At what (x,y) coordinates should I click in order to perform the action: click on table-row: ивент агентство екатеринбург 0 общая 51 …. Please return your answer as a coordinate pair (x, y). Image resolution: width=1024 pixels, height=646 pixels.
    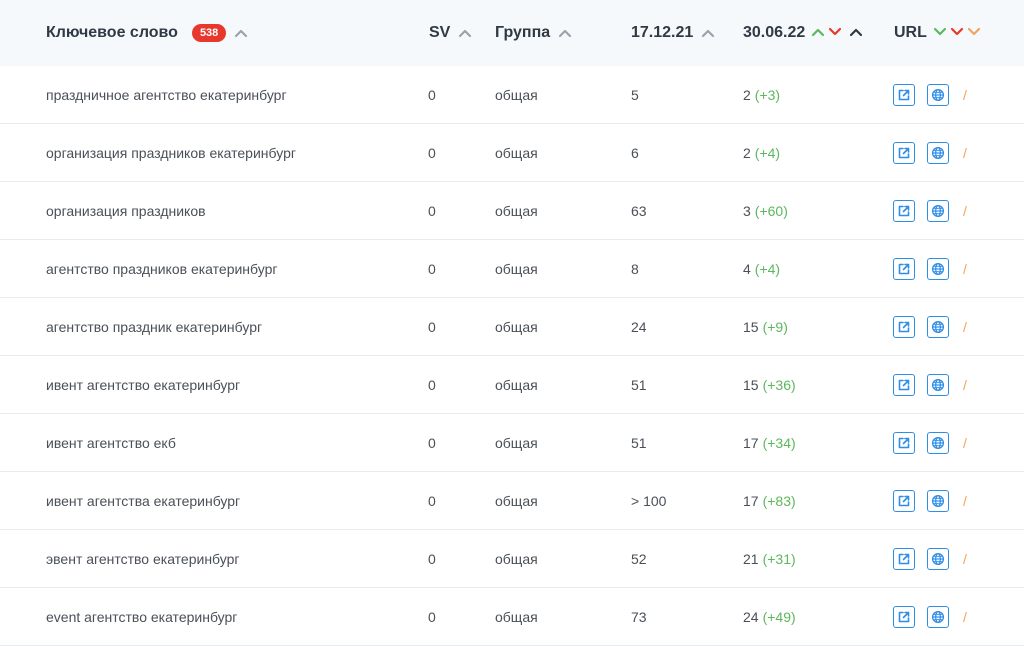
    Looking at the image, I should click on (512, 385).